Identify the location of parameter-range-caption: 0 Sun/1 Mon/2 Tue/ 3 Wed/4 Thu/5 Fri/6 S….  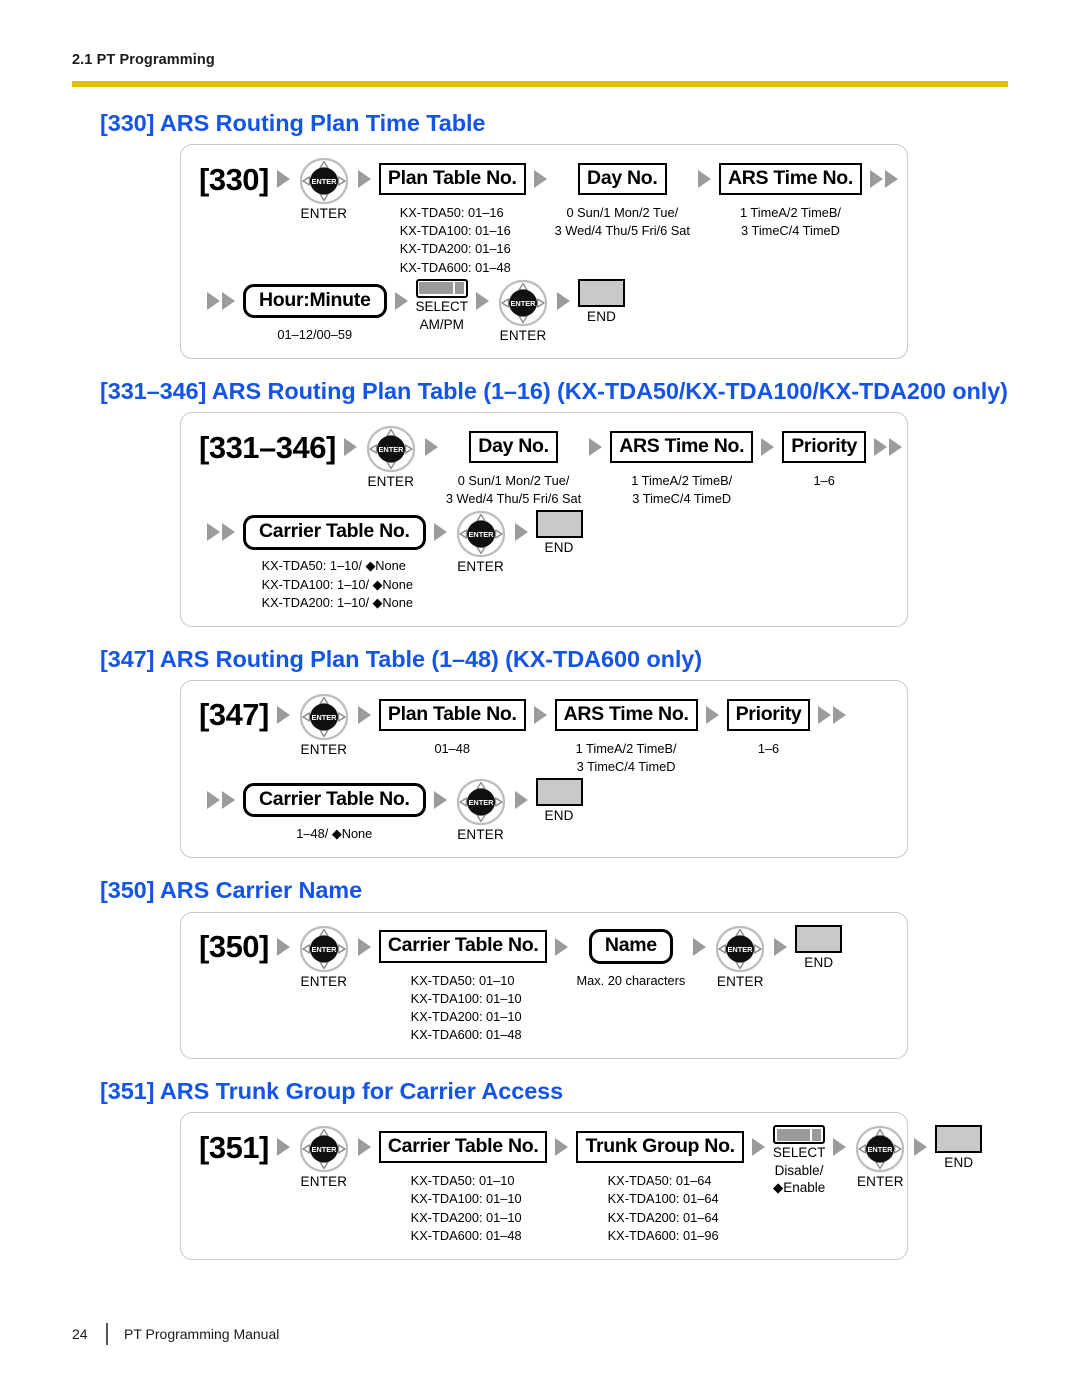
(513, 490).